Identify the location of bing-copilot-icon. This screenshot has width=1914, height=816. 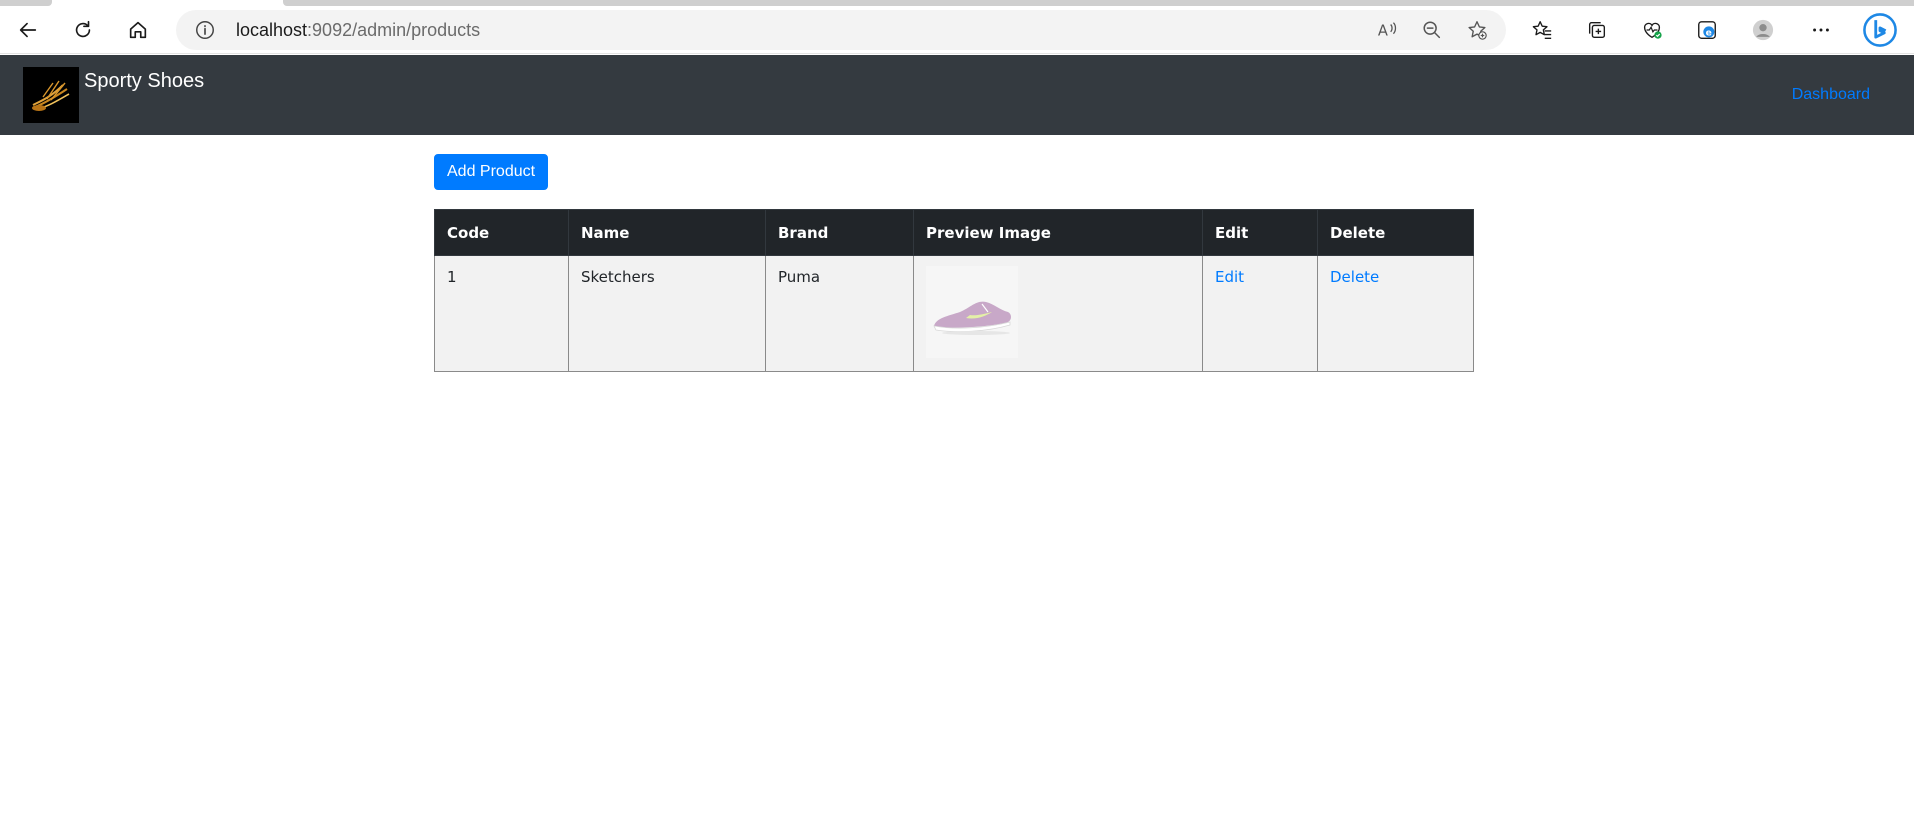
(1880, 30).